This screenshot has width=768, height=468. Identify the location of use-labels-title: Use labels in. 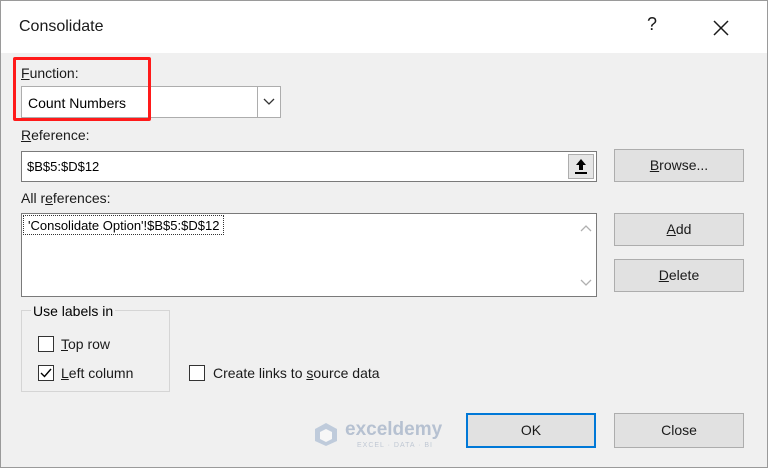
(73, 311).